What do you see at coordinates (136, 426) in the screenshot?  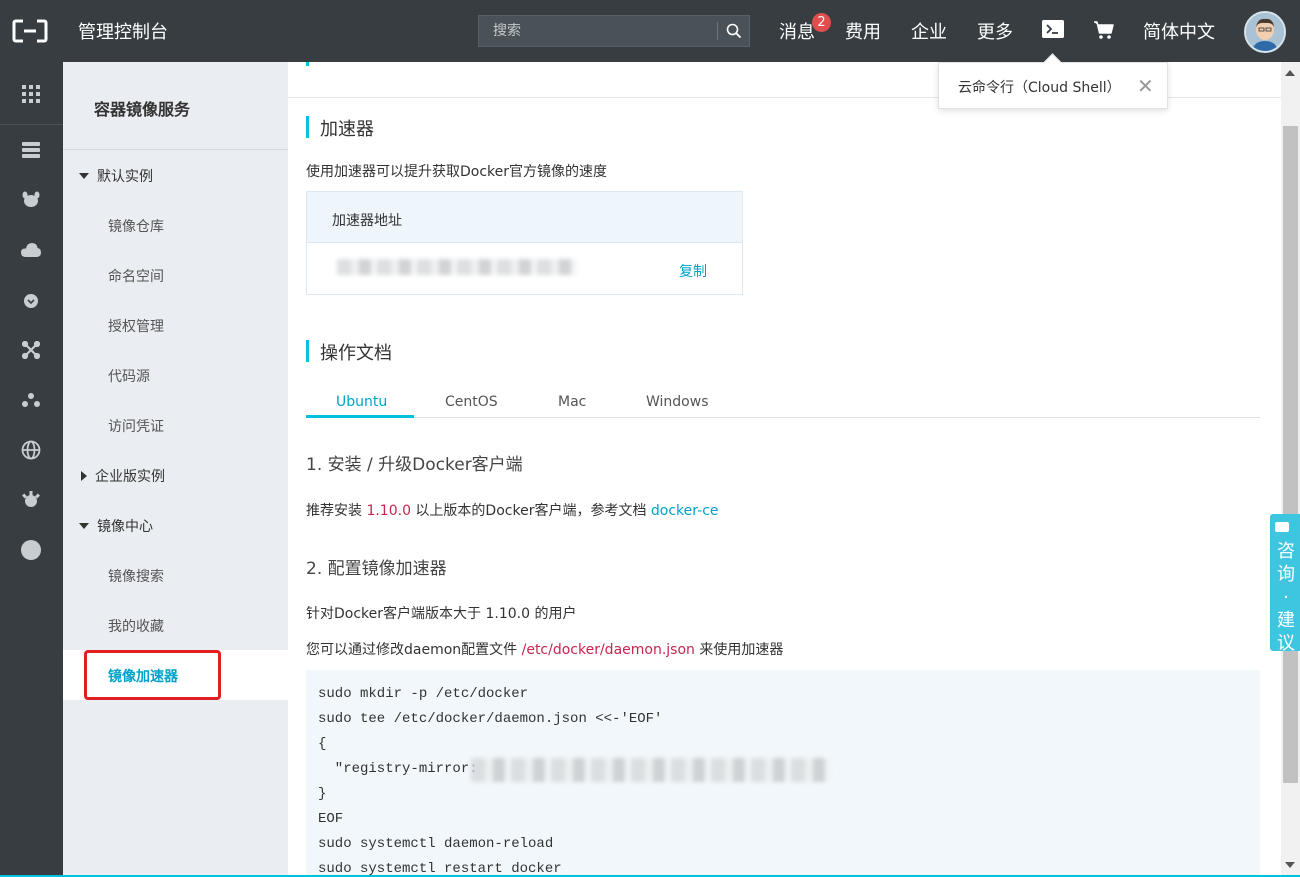 I see `sidebar-item-access-credentials: 访问凭证` at bounding box center [136, 426].